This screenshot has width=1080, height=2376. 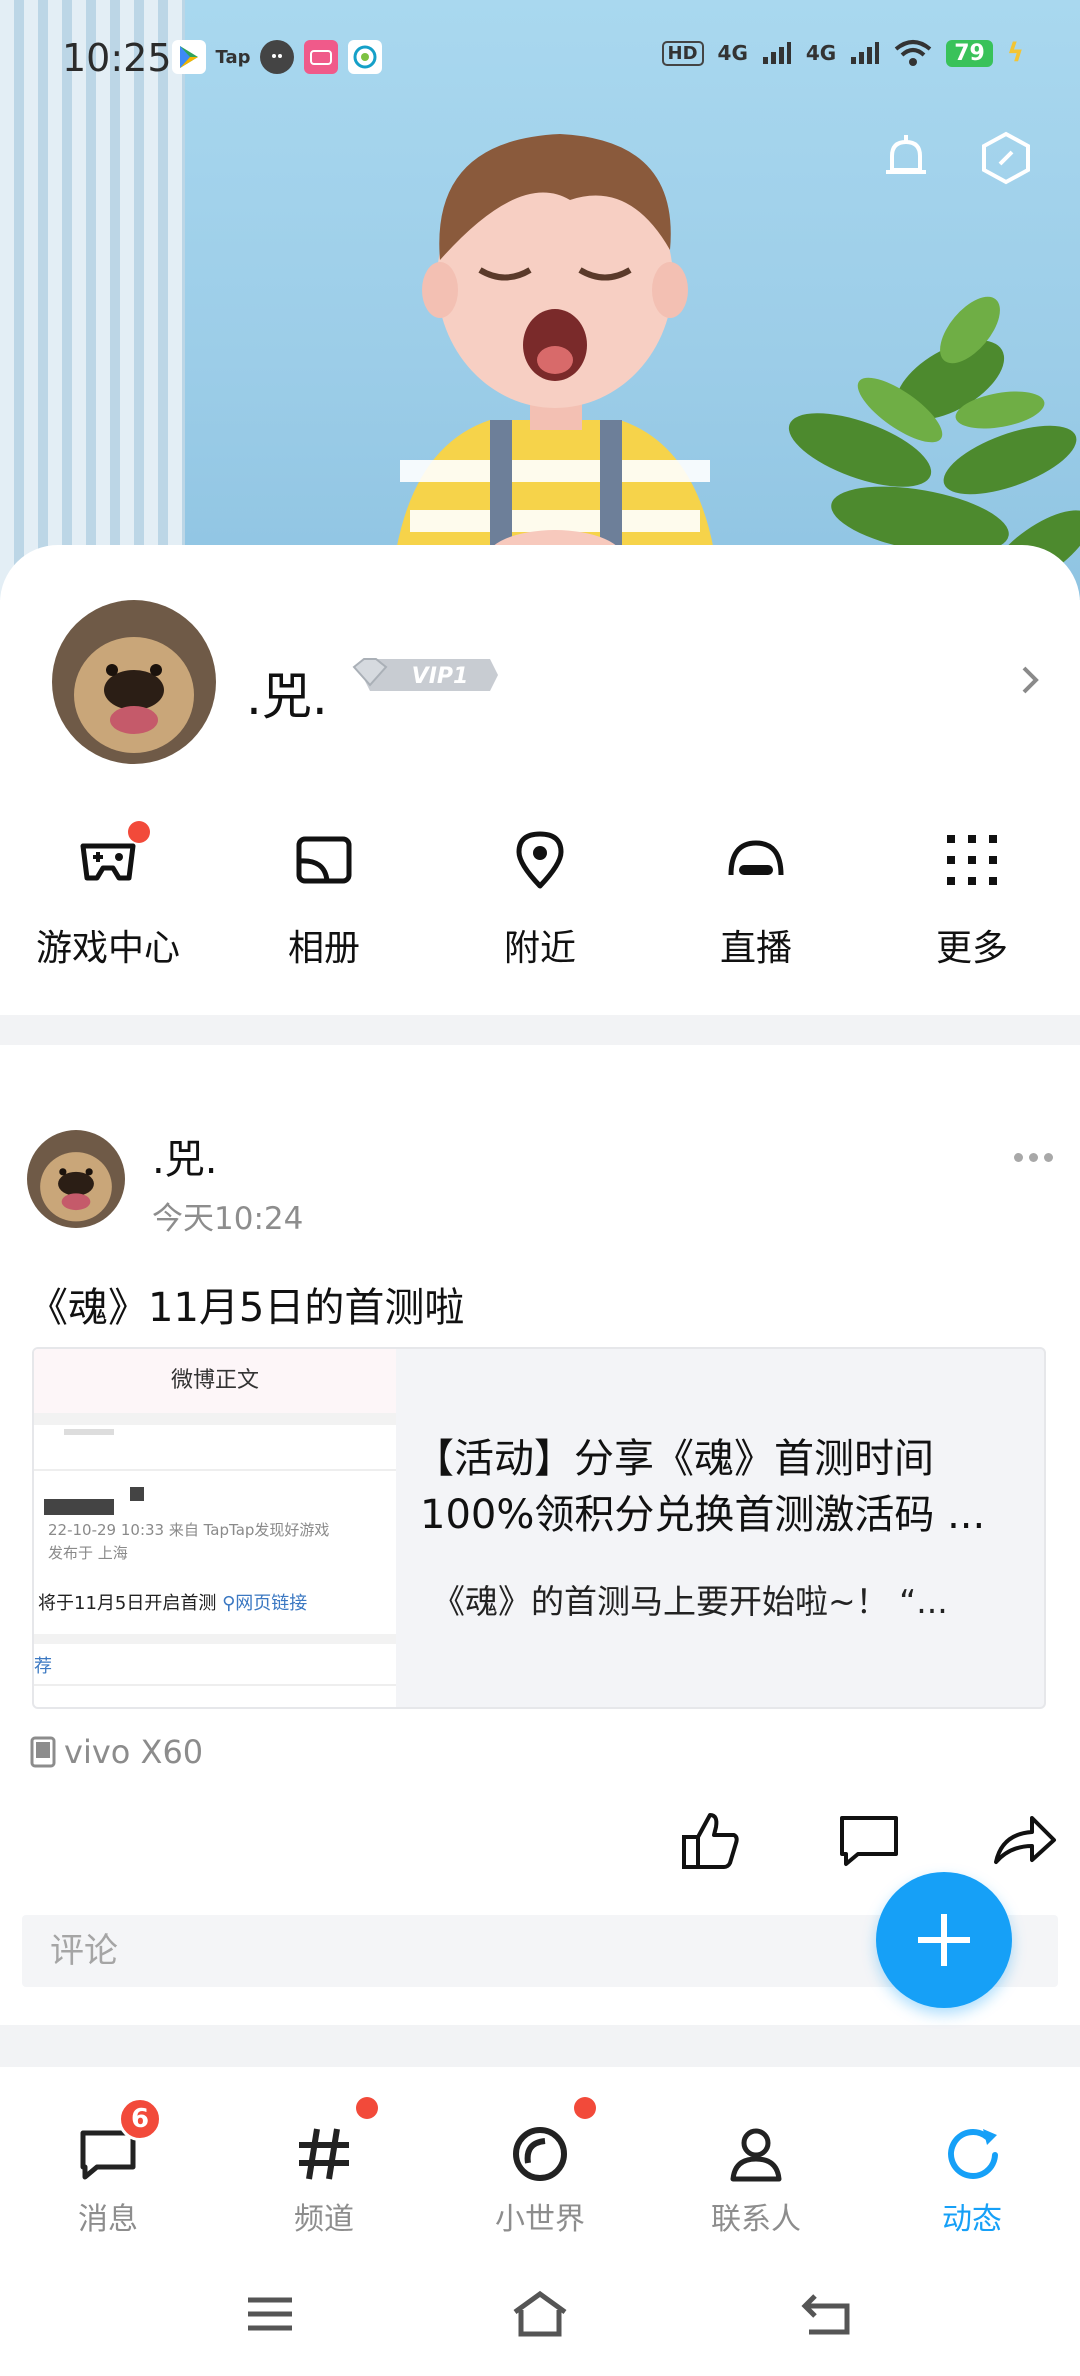 I want to click on system-navigation-bar, so click(x=540, y=2314).